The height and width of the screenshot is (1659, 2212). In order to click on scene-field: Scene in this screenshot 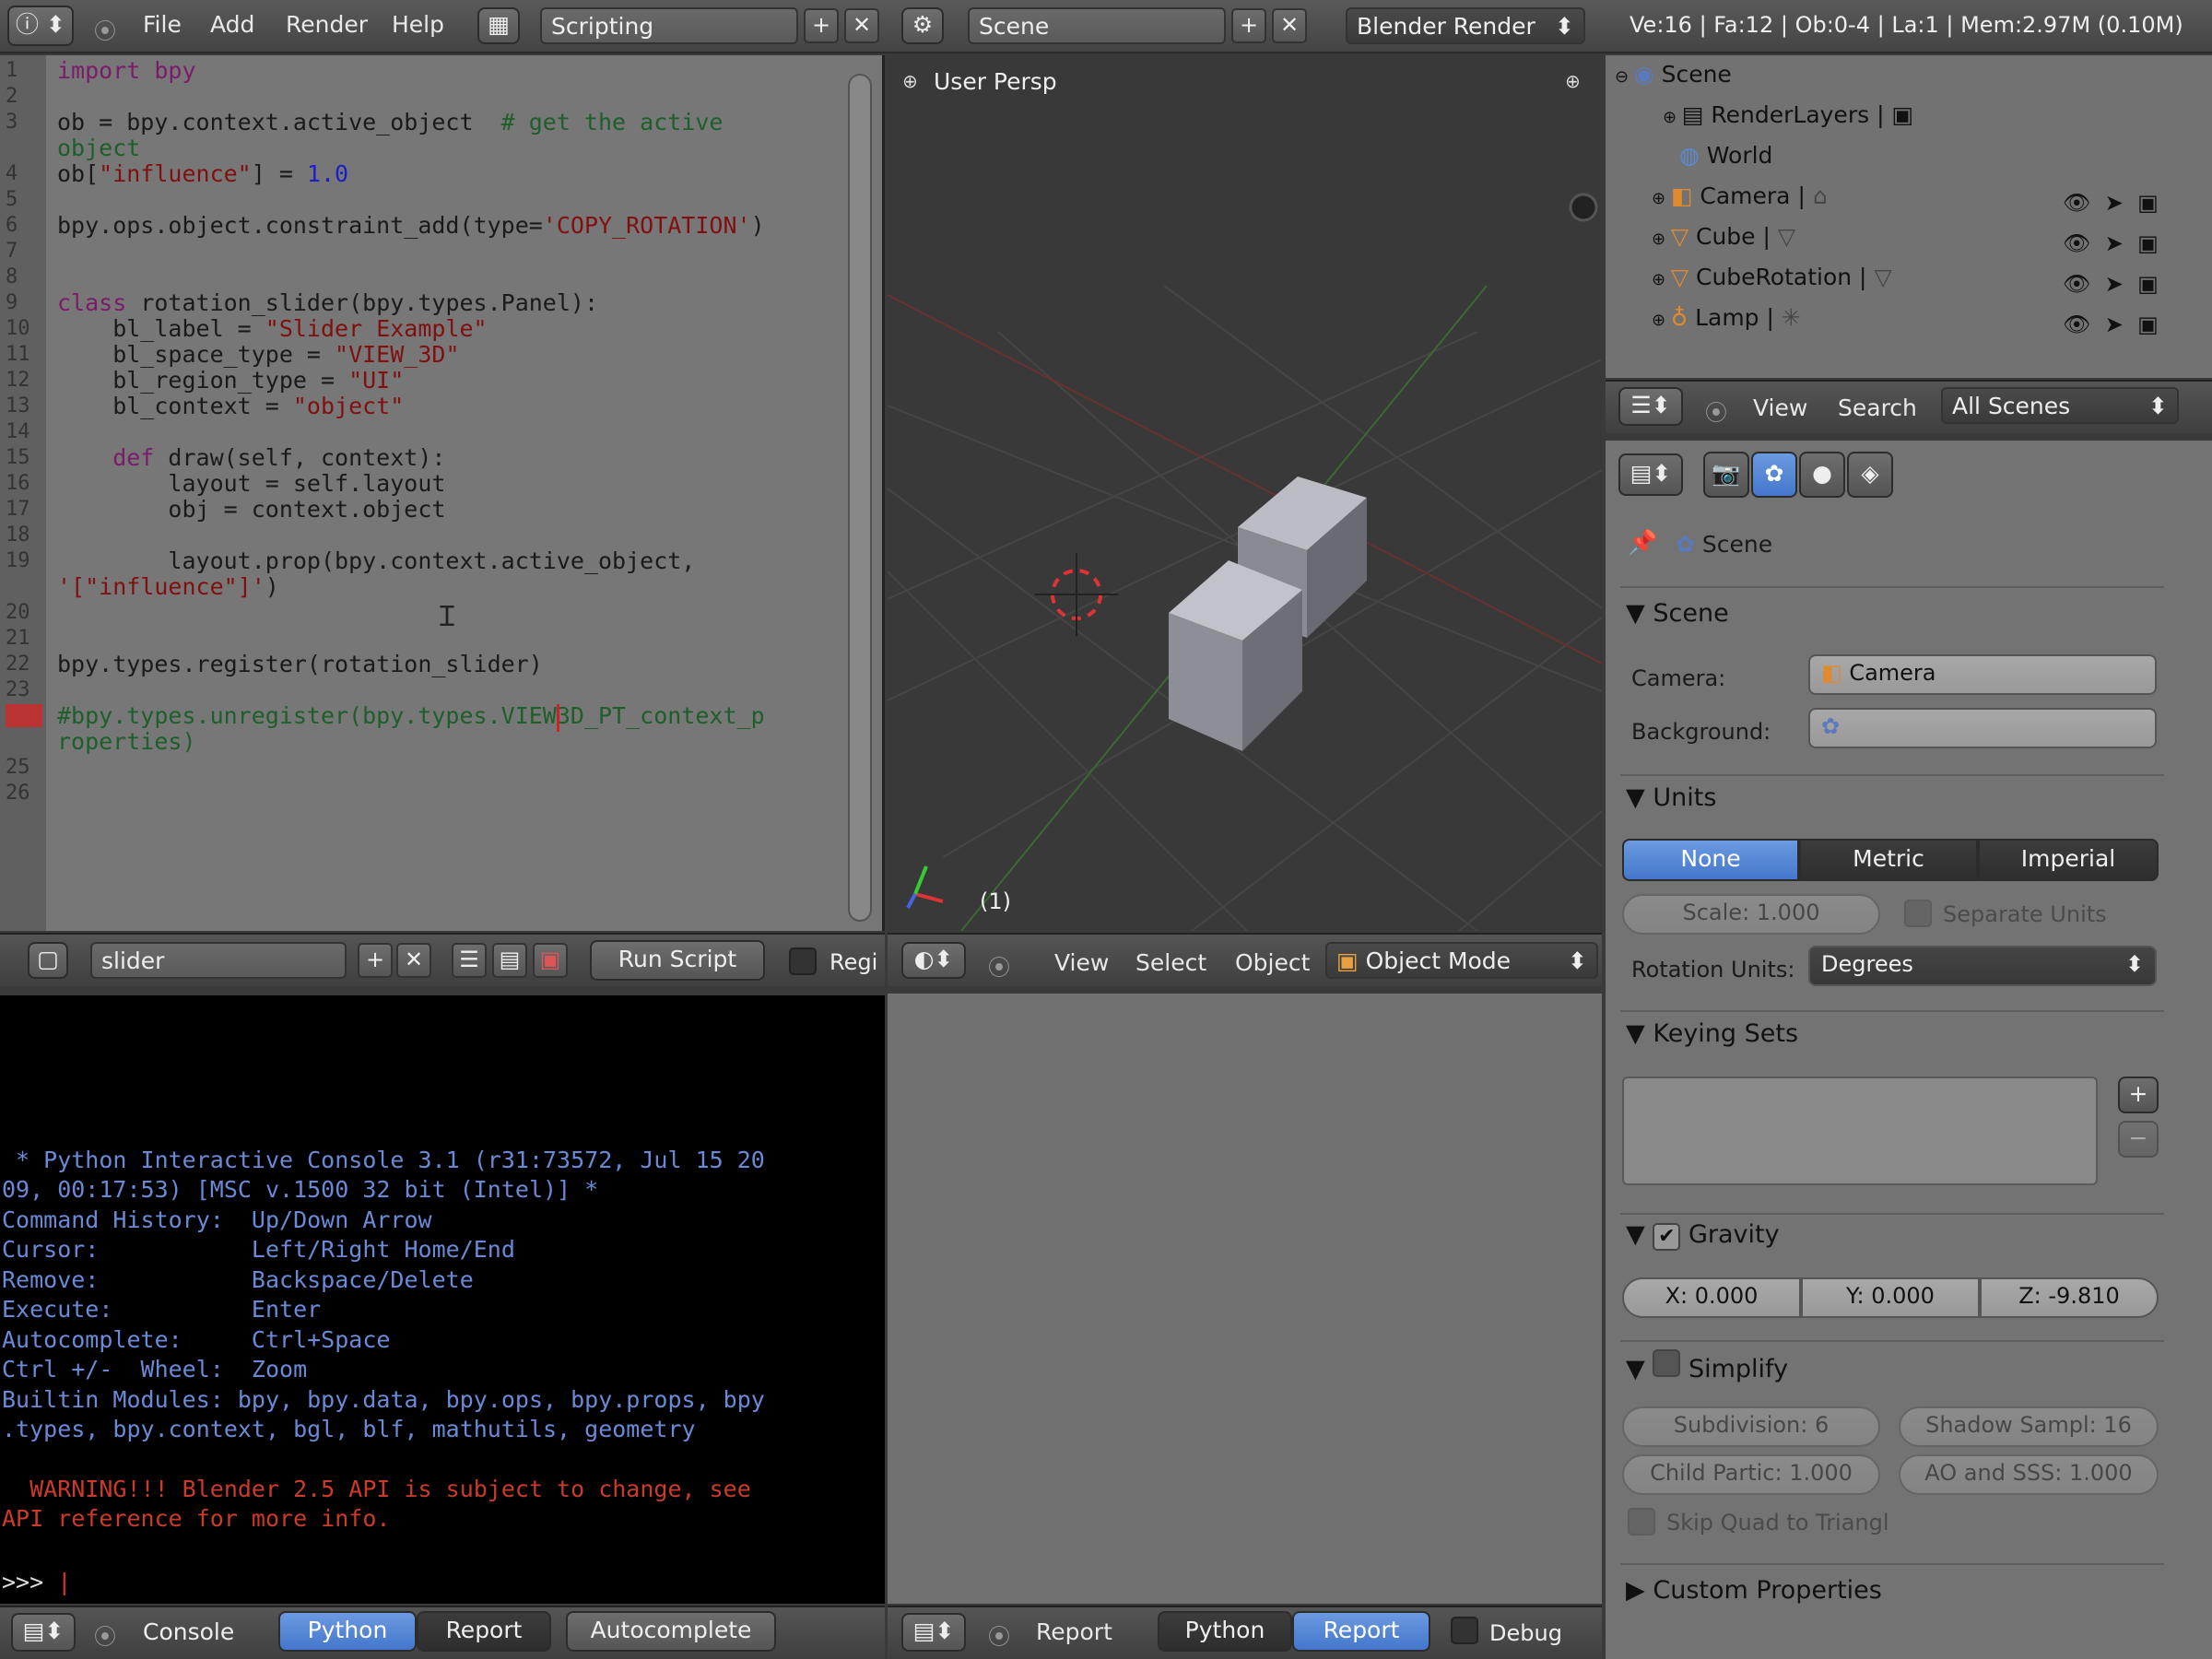, I will do `click(1097, 25)`.